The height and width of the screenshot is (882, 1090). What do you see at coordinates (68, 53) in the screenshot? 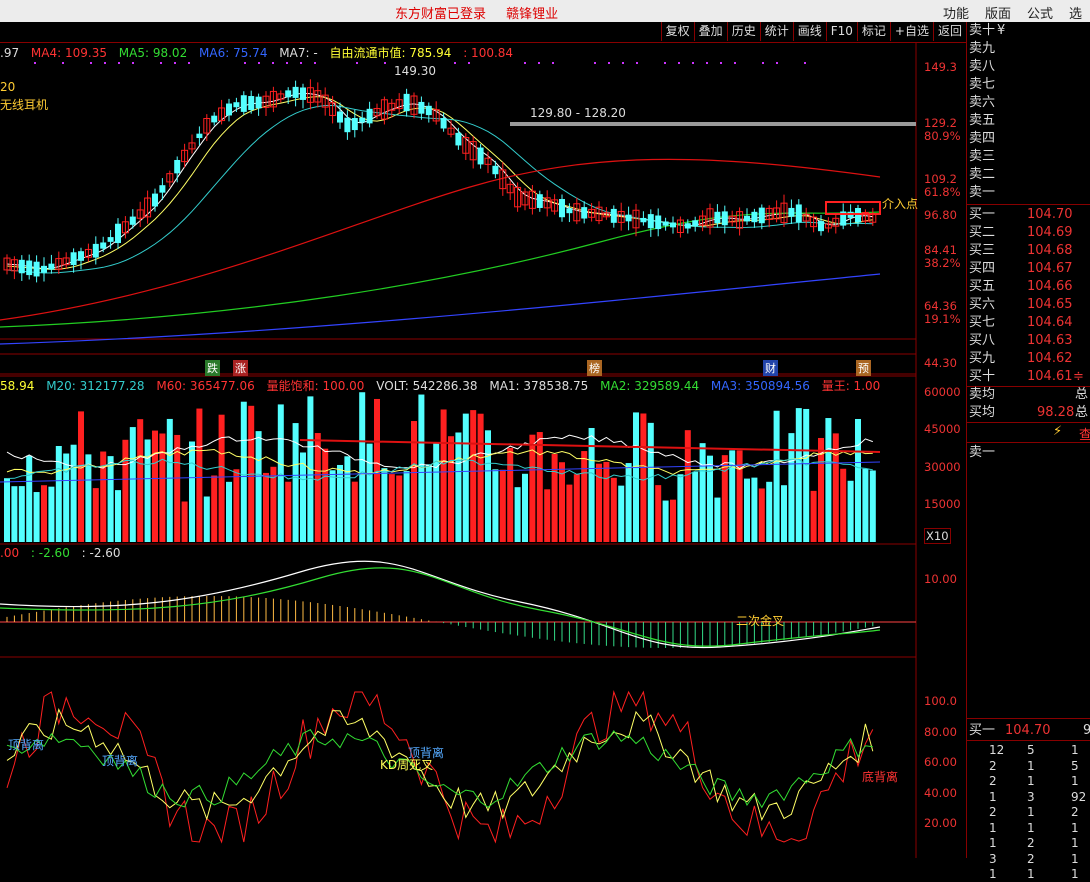
I see `ma4-value: MA4: 109.35` at bounding box center [68, 53].